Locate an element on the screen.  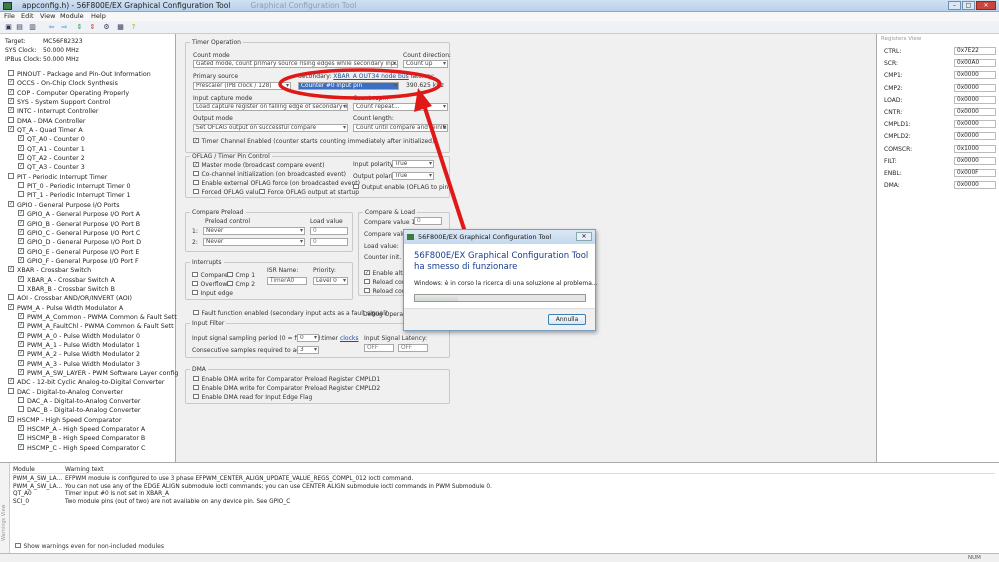
tree-item: PIT_0 - Periodic Interrupt Timer 0 is located at coordinates (88, 186).